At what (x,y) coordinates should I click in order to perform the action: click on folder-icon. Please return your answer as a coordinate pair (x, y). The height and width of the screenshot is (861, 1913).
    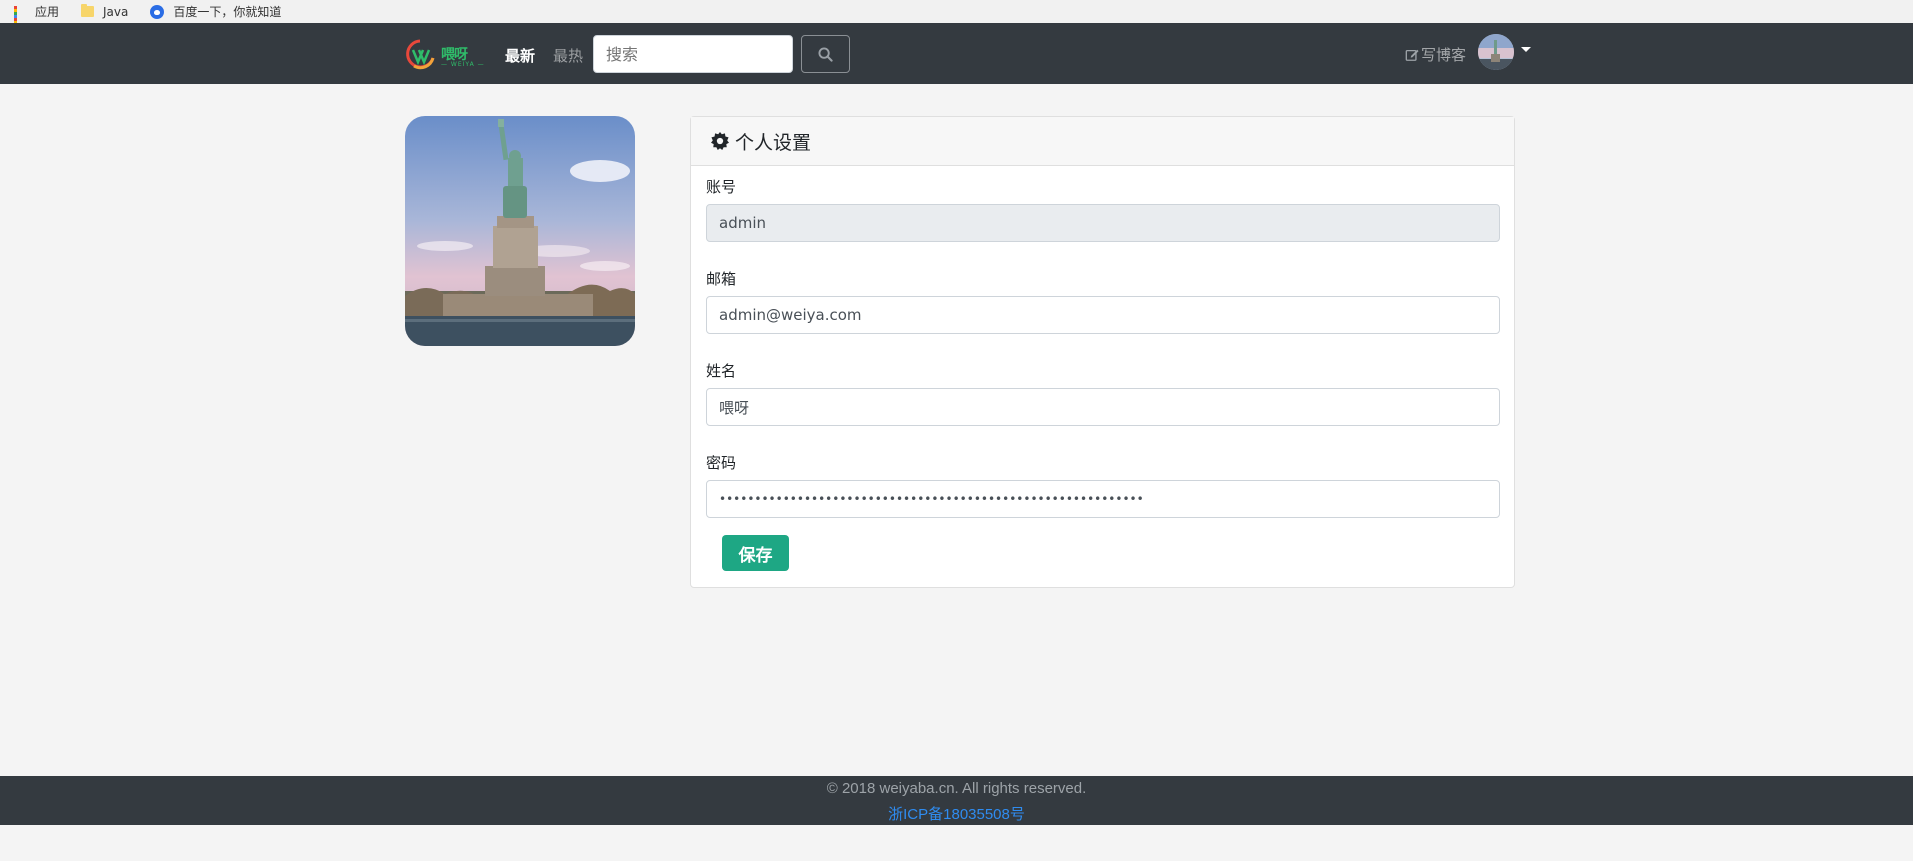
    Looking at the image, I should click on (88, 10).